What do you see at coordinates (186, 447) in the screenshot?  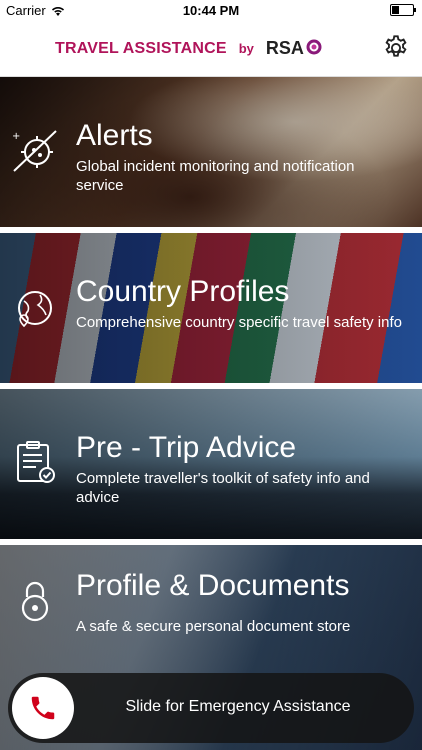 I see `pre-trip-advice-title: Pre - Trip Advice` at bounding box center [186, 447].